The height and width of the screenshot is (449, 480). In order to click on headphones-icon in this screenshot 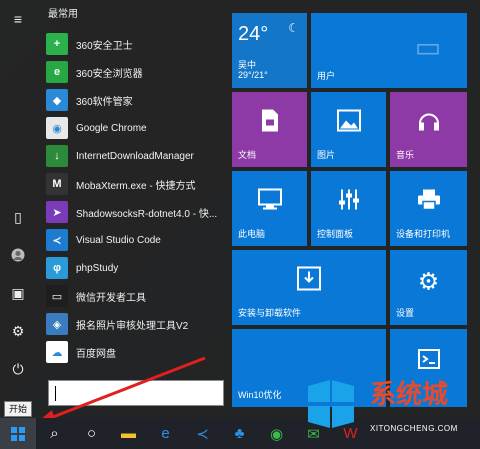, I will do `click(429, 123)`.